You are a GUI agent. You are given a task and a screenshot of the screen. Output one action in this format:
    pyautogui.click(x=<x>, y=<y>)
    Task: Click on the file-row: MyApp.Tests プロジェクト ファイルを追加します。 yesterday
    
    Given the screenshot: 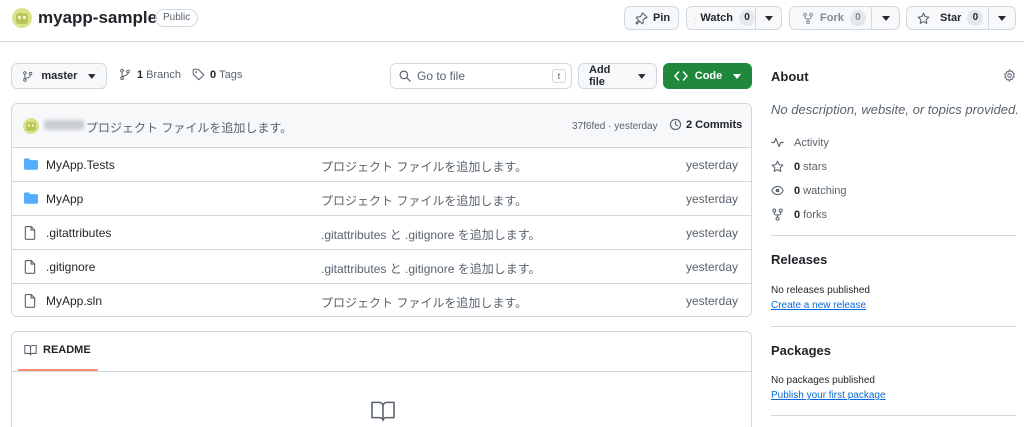 What is the action you would take?
    pyautogui.click(x=381, y=165)
    